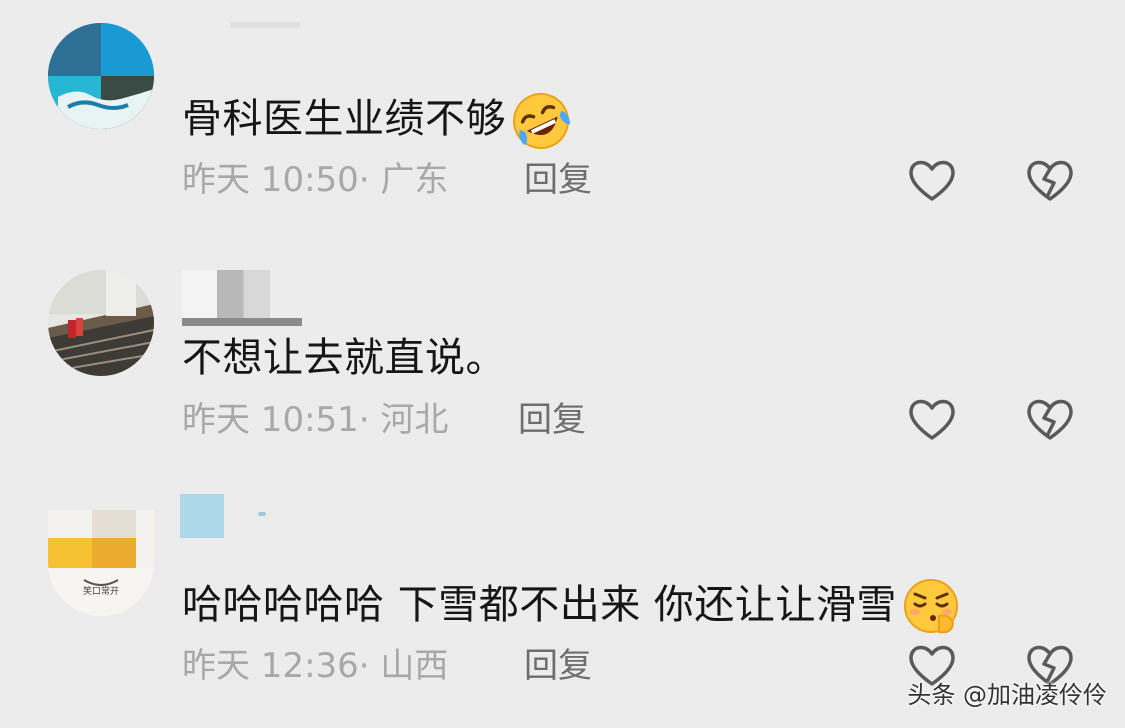 Image resolution: width=1125 pixels, height=728 pixels. What do you see at coordinates (558, 180) in the screenshot?
I see `reply-button-1: 回复` at bounding box center [558, 180].